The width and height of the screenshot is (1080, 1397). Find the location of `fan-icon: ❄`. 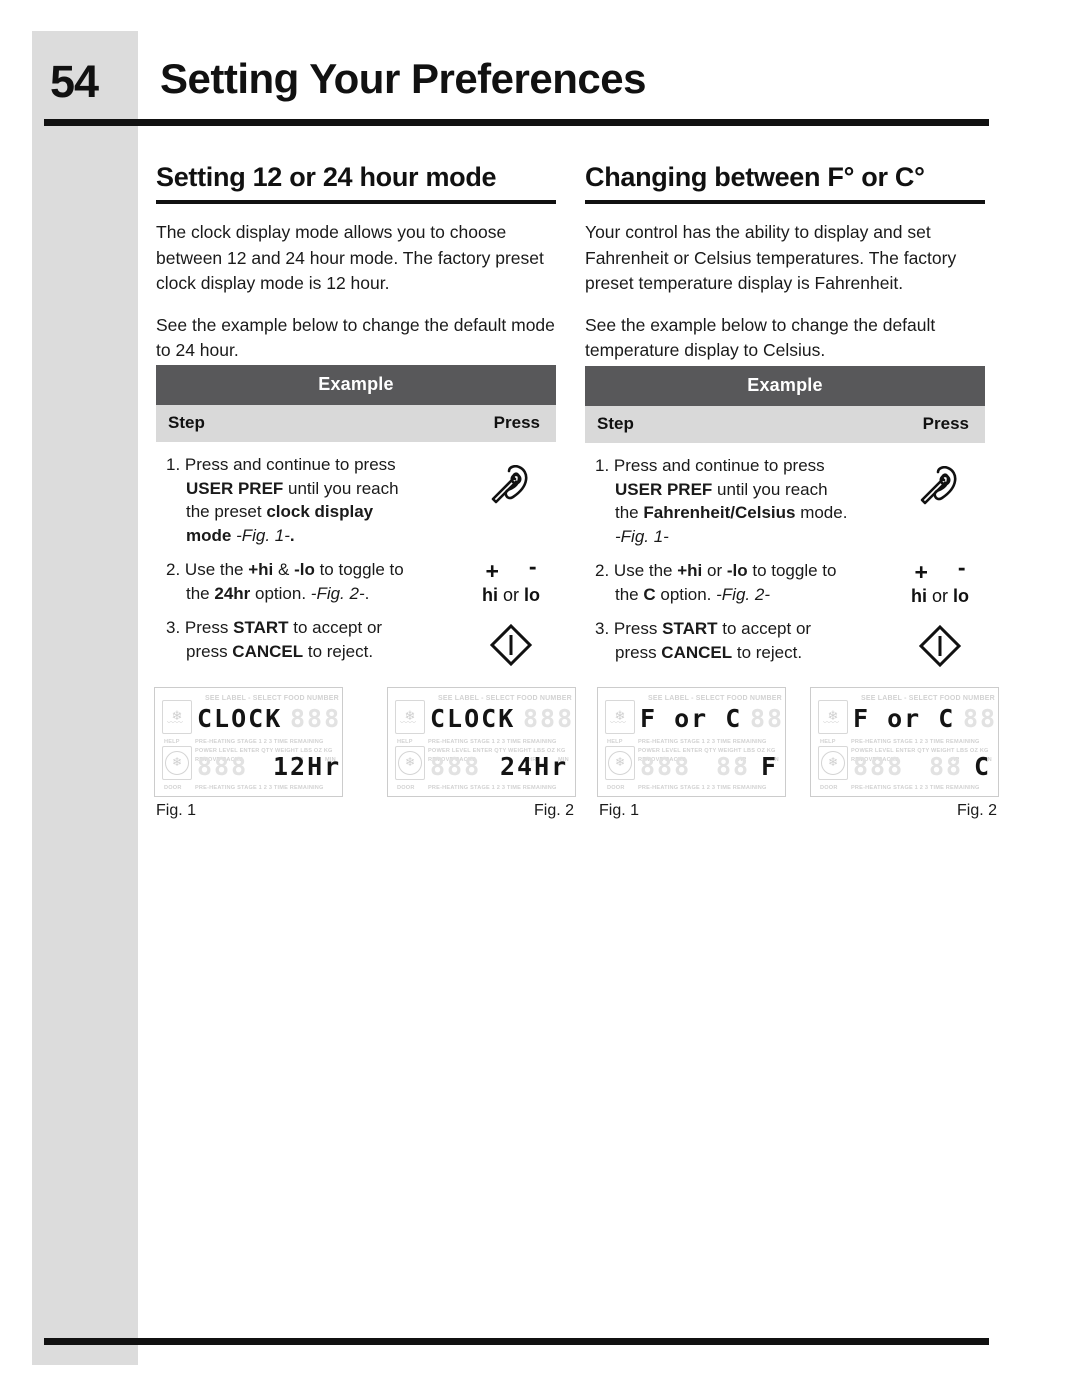

fan-icon: ❄ is located at coordinates (620, 763).